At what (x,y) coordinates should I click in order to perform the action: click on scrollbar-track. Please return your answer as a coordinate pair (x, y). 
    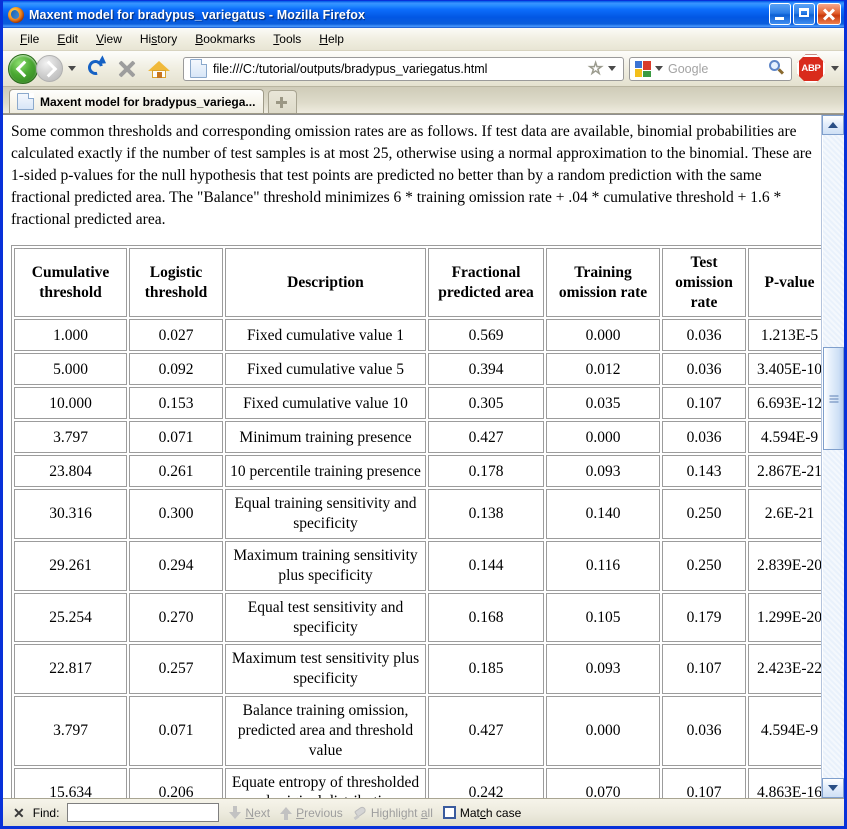
    Looking at the image, I should click on (833, 456).